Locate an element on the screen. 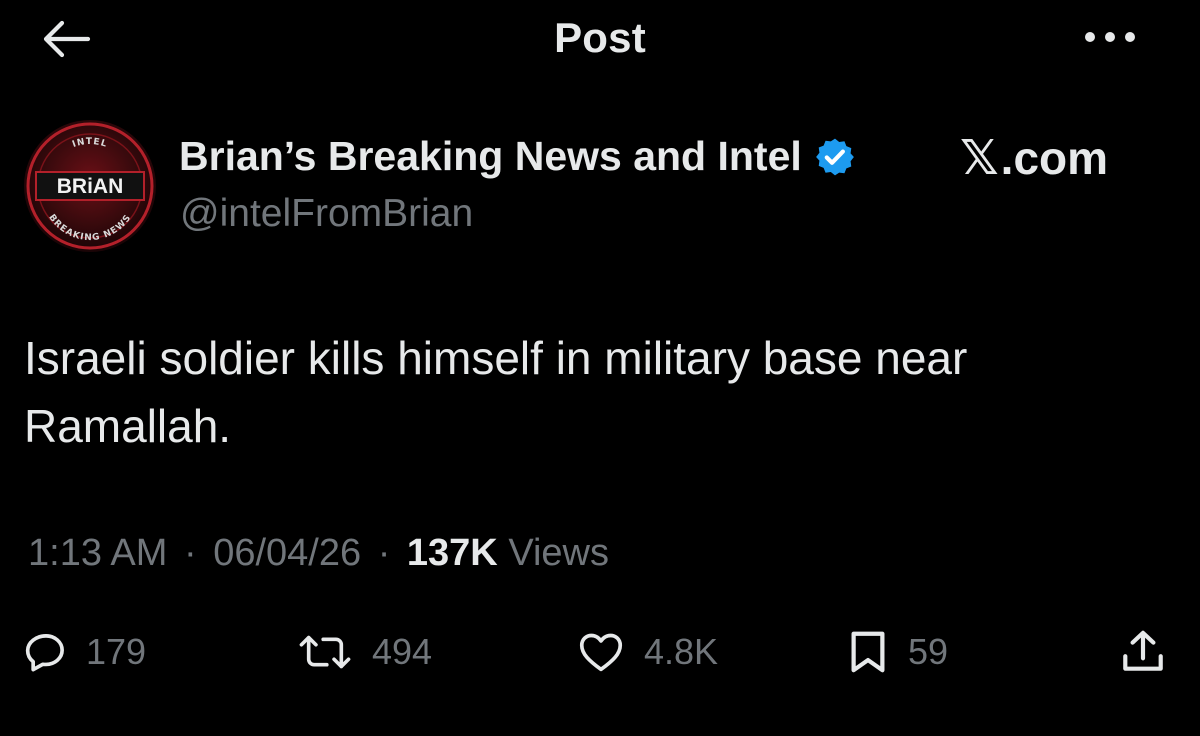 This screenshot has width=1200, height=736. share-button is located at coordinates (1143, 652).